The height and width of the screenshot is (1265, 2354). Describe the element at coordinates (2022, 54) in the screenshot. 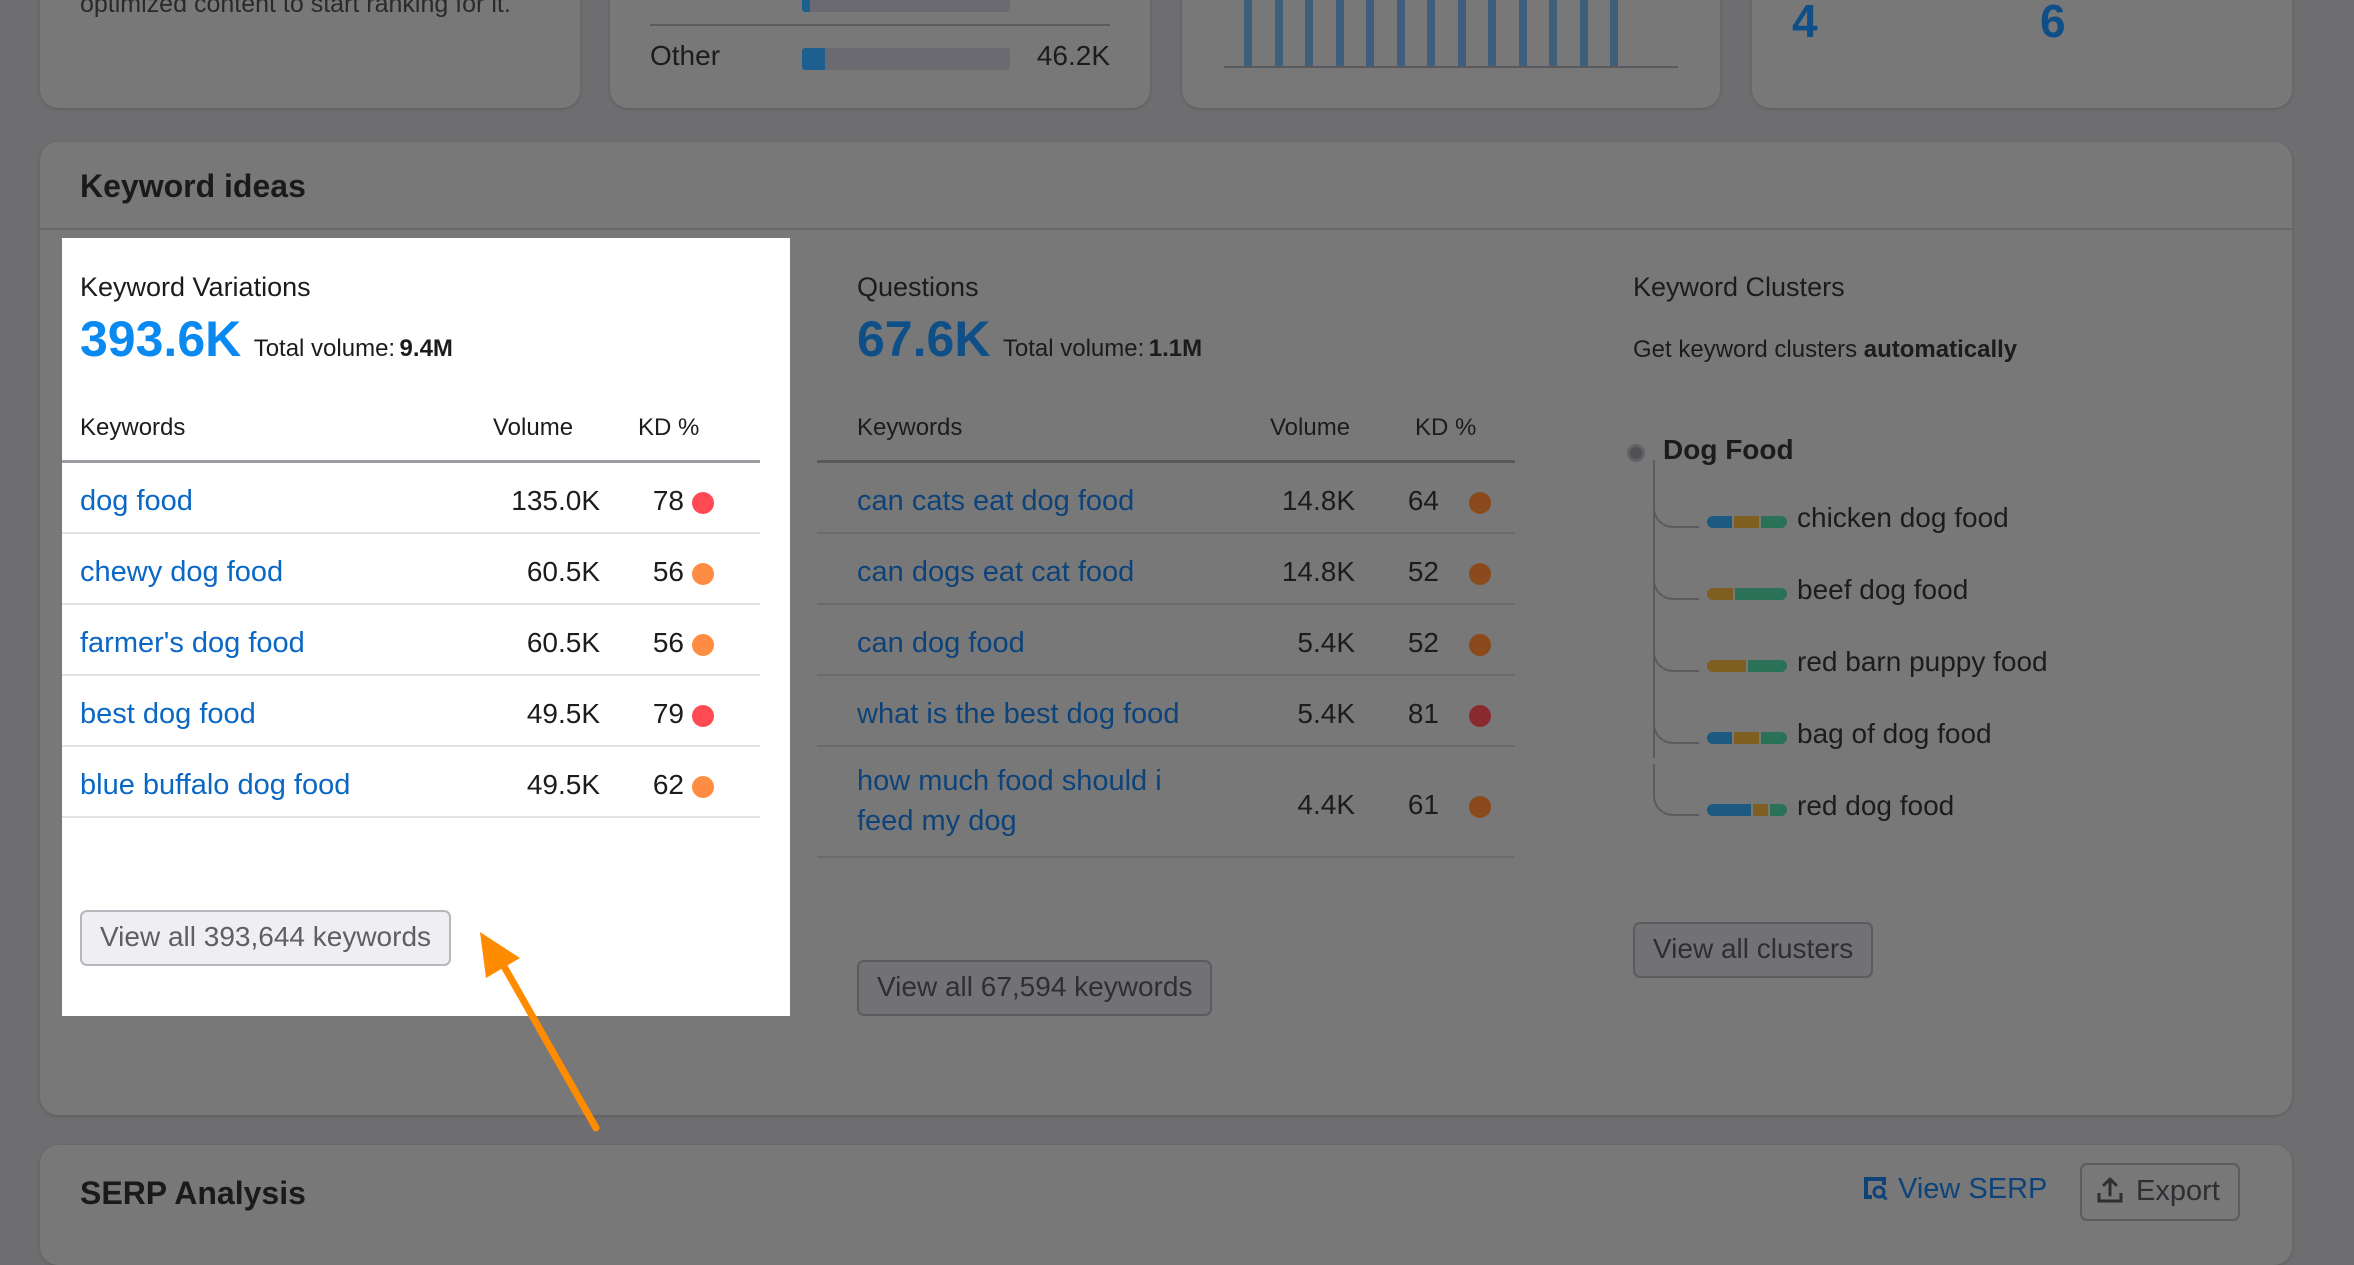

I see `top-card-counts: 4 6` at that location.